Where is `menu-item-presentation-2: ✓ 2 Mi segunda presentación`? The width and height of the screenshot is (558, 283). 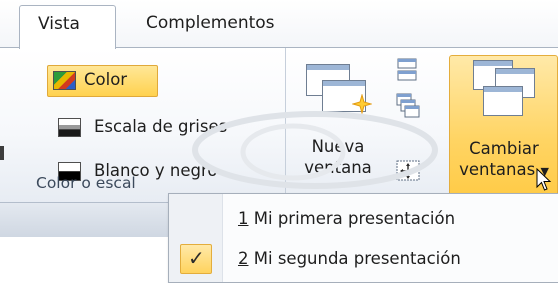
menu-item-presentation-2: ✓ 2 Mi segunda presentación is located at coordinates (364, 259).